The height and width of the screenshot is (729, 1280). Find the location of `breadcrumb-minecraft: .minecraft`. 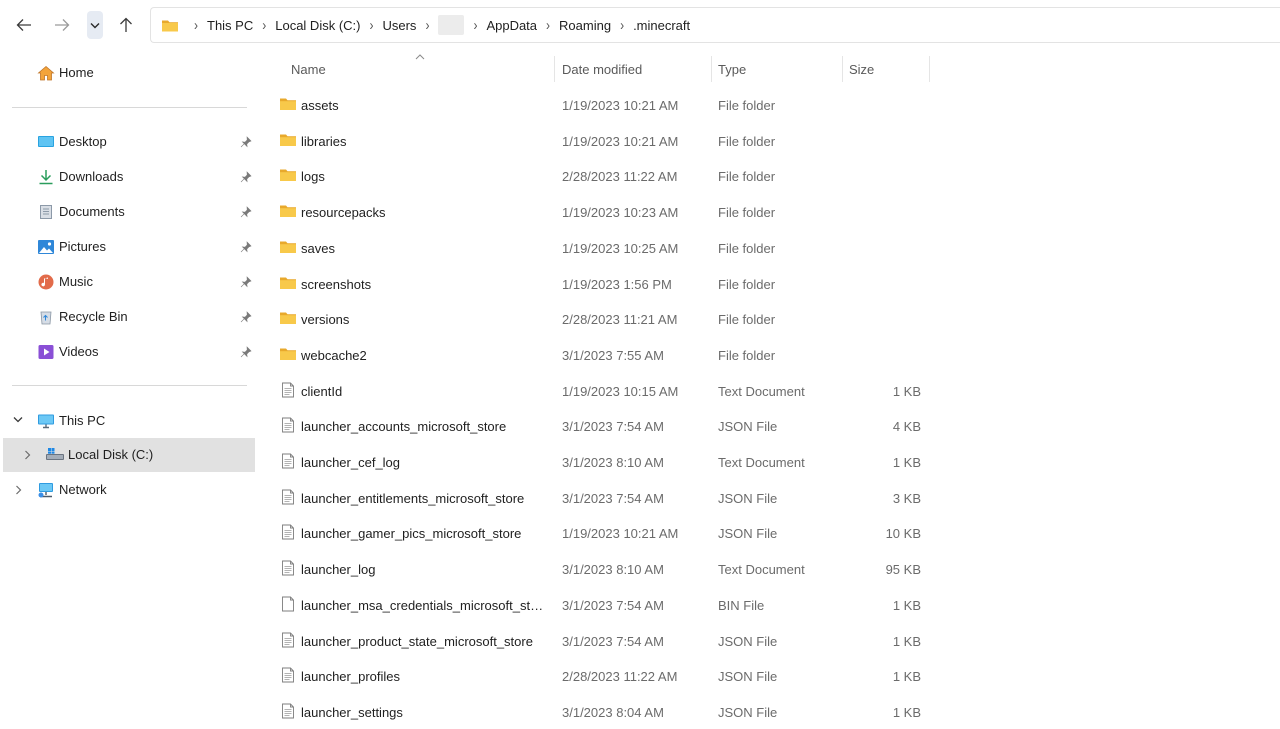

breadcrumb-minecraft: .minecraft is located at coordinates (661, 25).